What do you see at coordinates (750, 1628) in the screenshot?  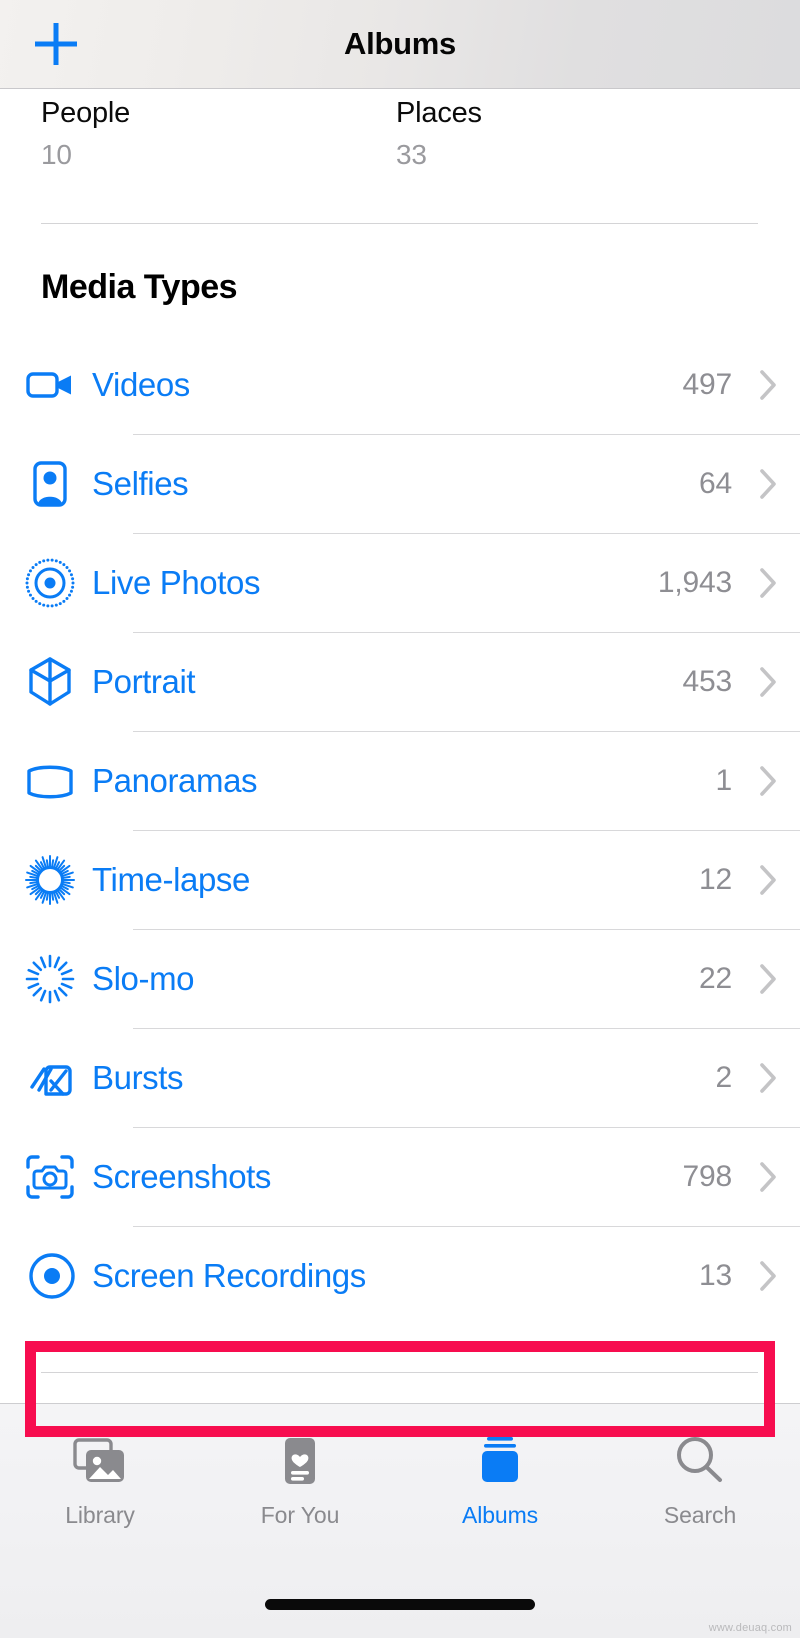 I see `watermark-text: www.deuaq.com` at bounding box center [750, 1628].